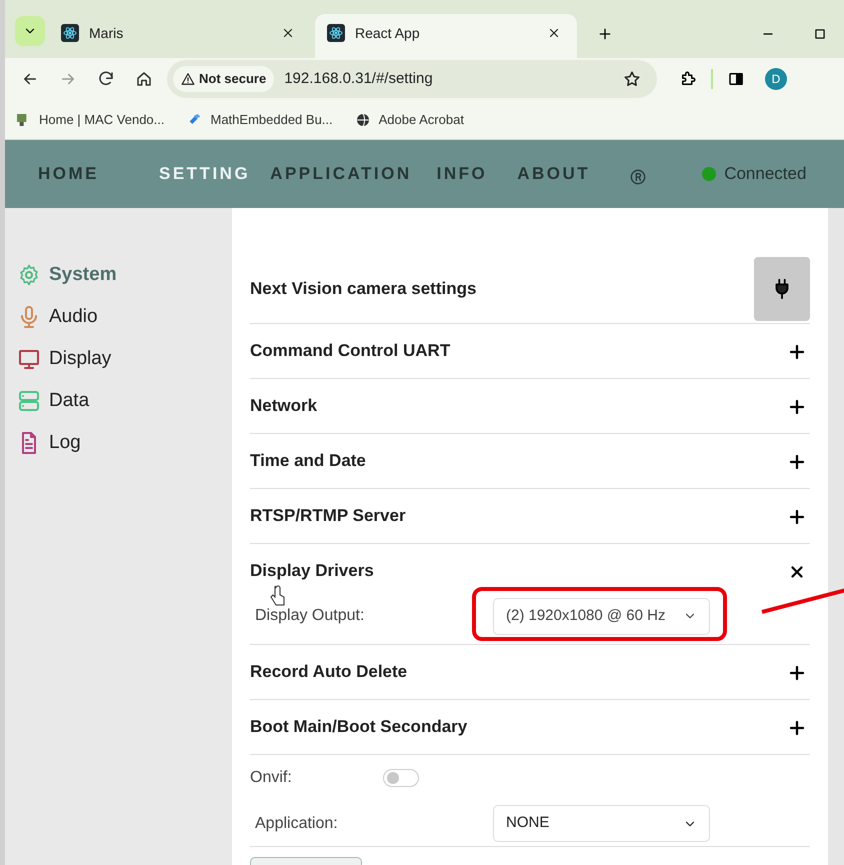 The width and height of the screenshot is (844, 865). I want to click on browser-tab: React App, so click(446, 36).